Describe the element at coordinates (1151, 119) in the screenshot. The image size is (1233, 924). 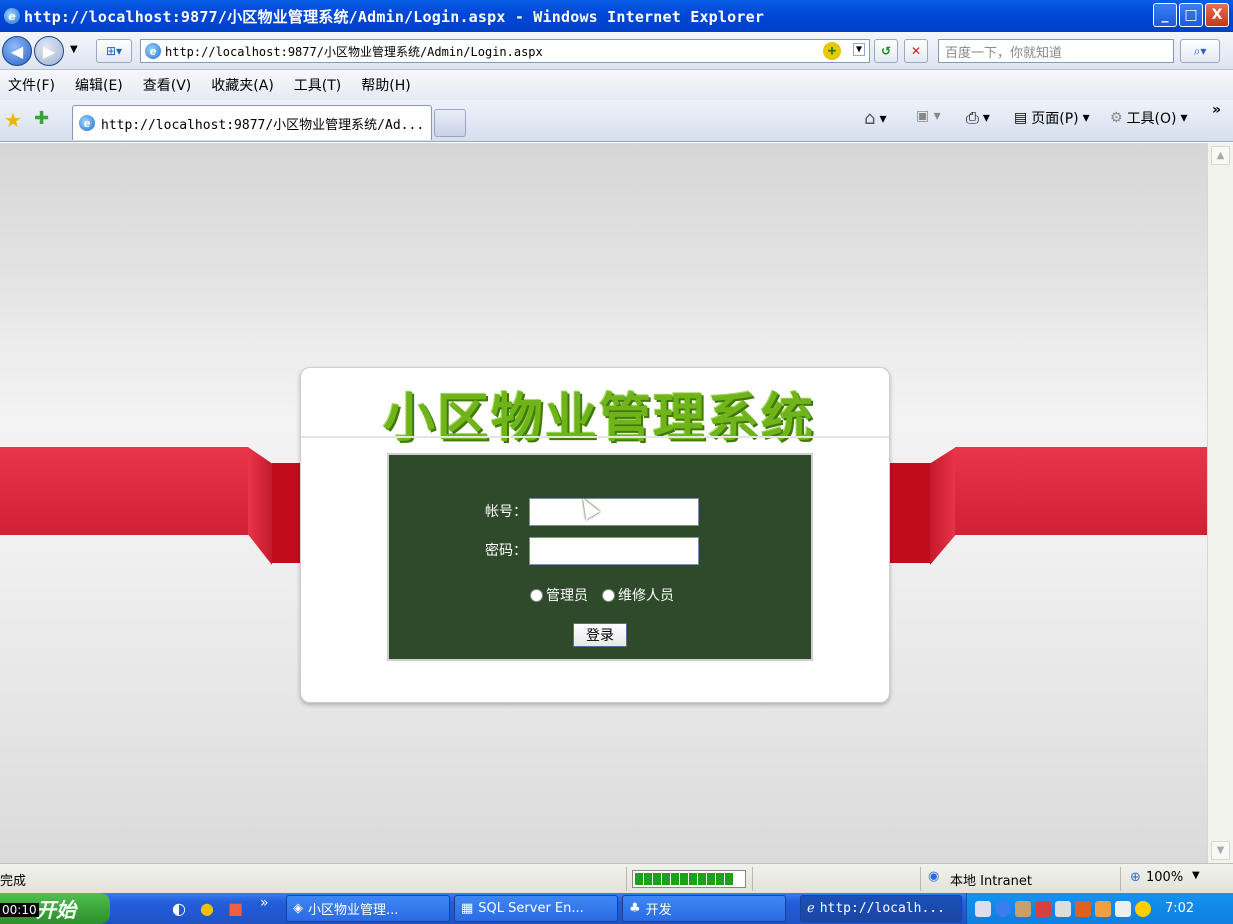
I see `tools-menu-label: 工具(O)` at that location.